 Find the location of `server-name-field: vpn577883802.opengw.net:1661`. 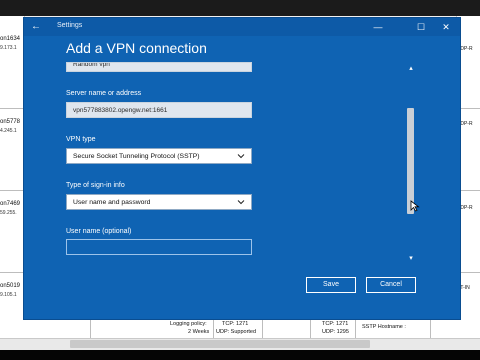

server-name-field: vpn577883802.opengw.net:1661 is located at coordinates (159, 110).